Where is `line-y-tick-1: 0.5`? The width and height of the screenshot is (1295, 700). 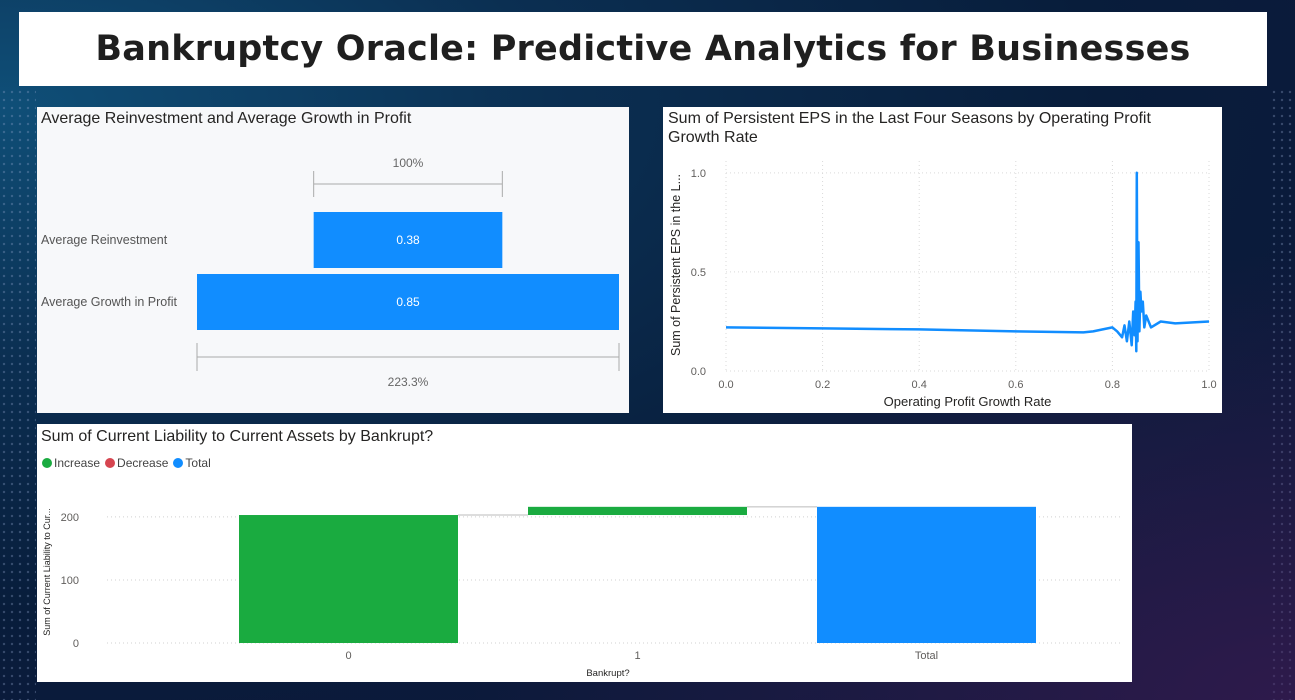
line-y-tick-1: 0.5 is located at coordinates (698, 273).